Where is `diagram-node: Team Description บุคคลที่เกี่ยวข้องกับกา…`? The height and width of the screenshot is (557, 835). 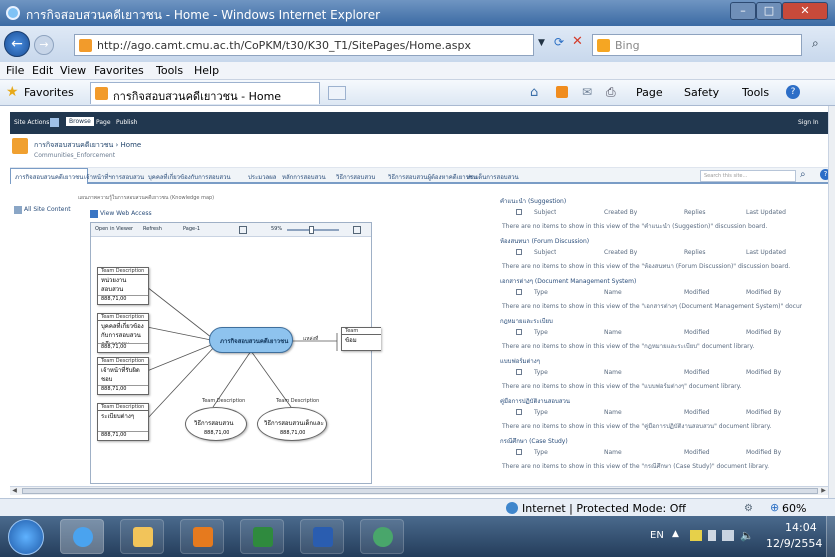
diagram-node: Team Description บุคคลที่เกี่ยวข้องกับกา… is located at coordinates (123, 333).